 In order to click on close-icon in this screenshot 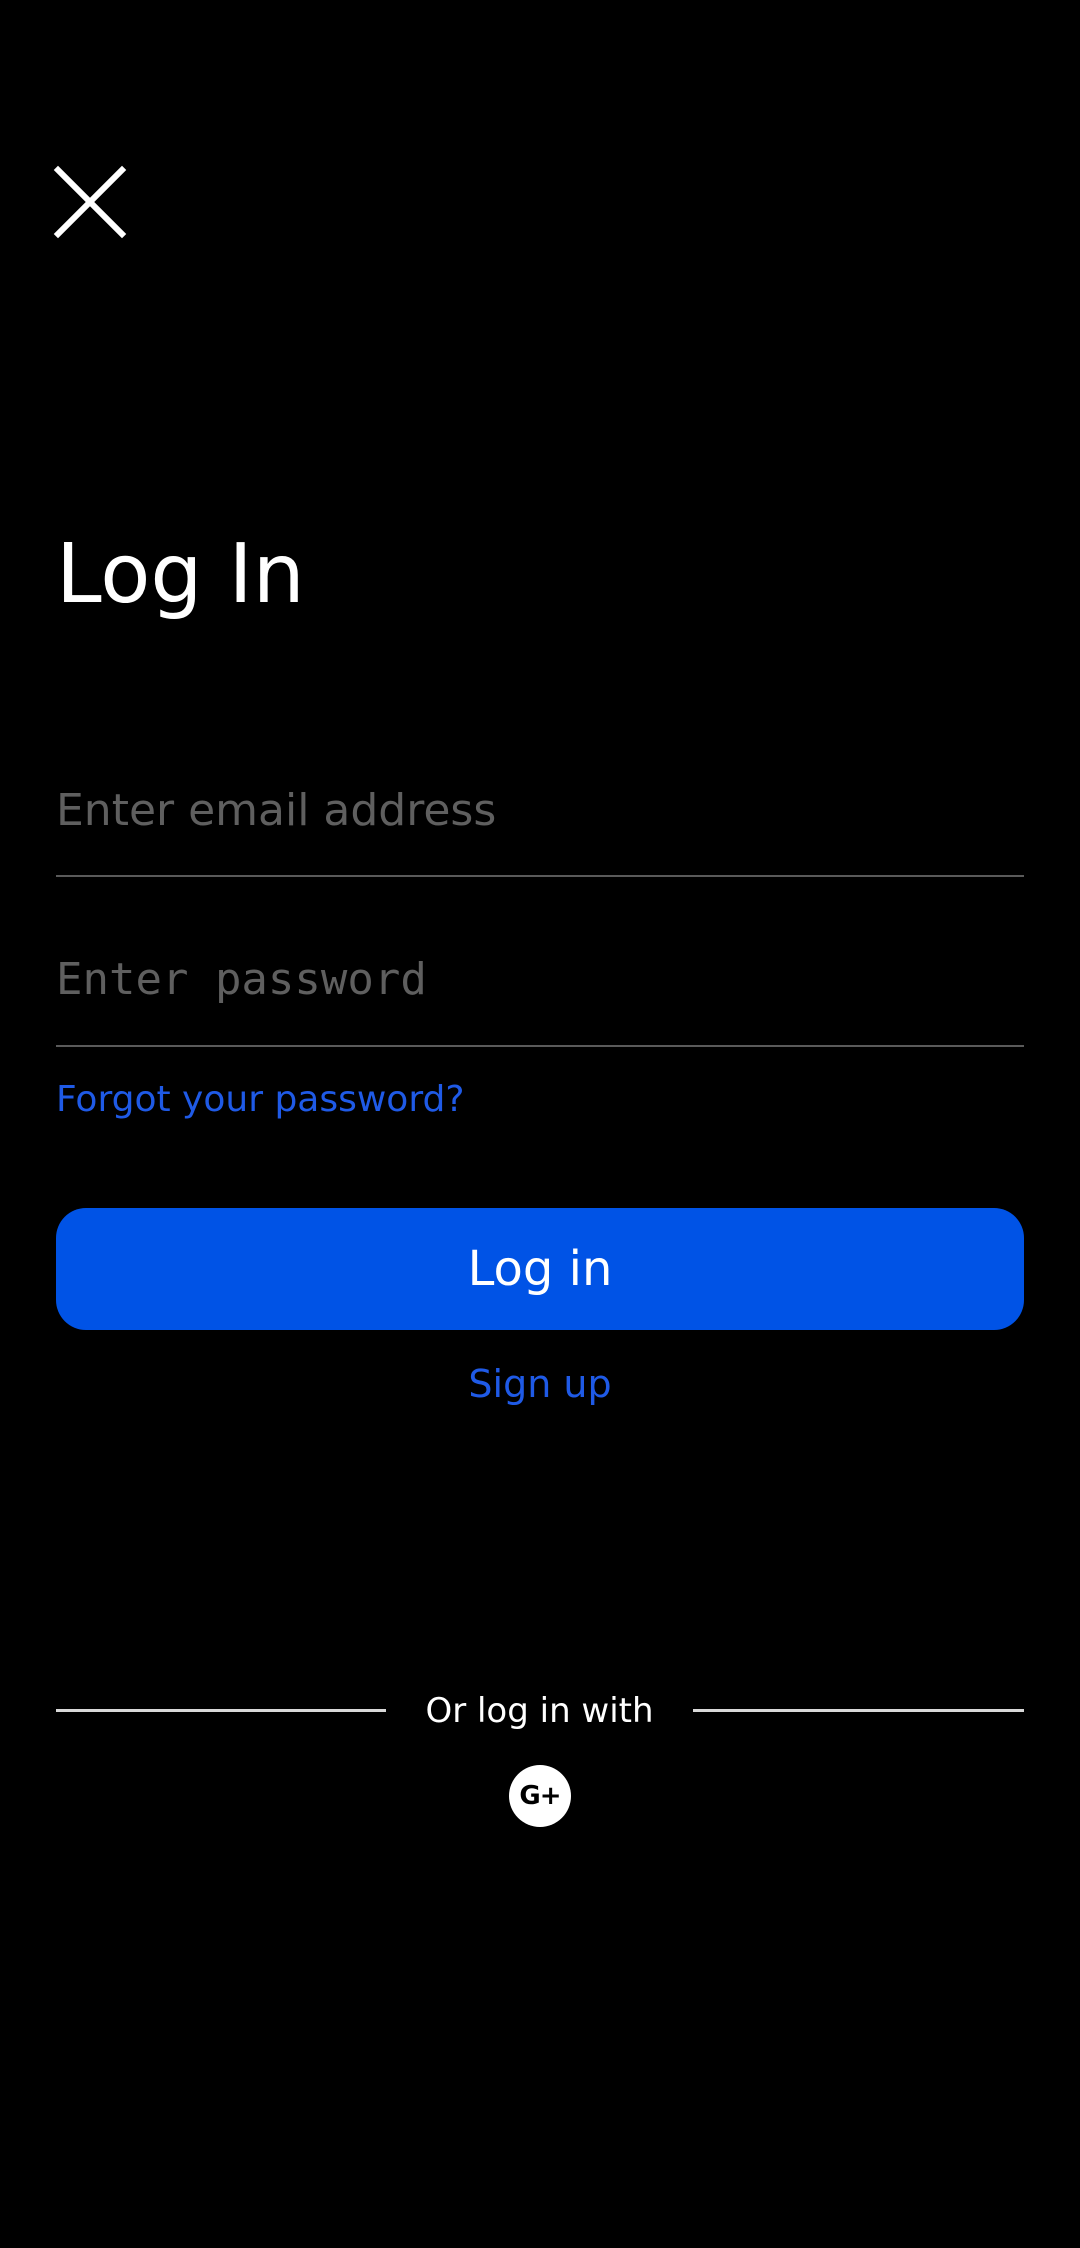, I will do `click(90, 202)`.